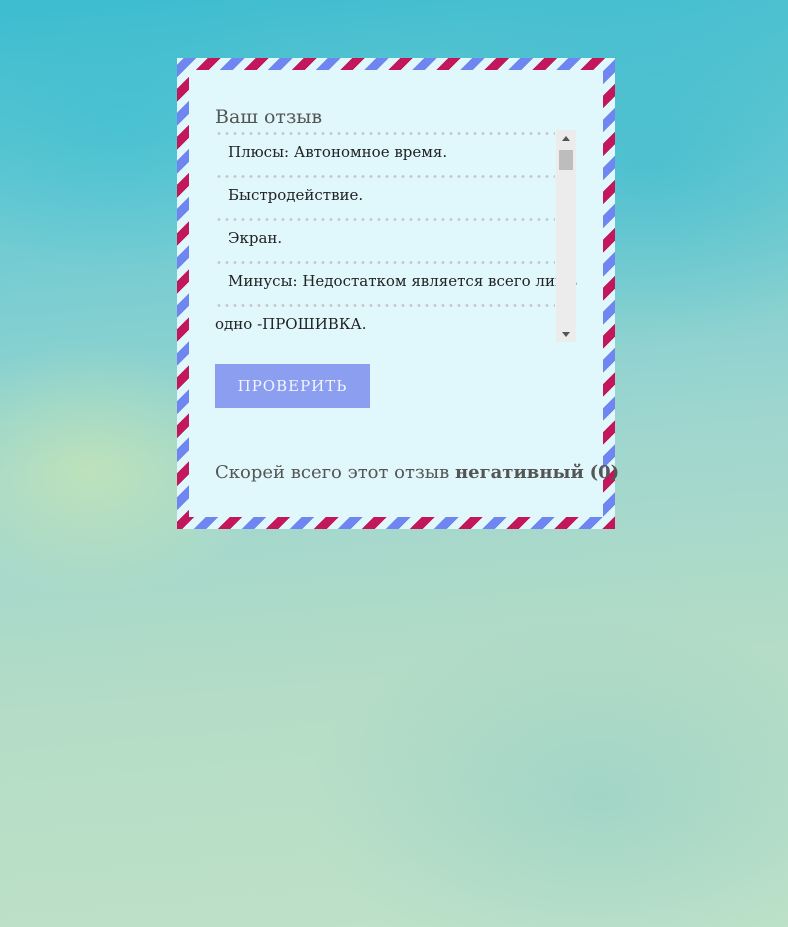 The width and height of the screenshot is (788, 927). Describe the element at coordinates (292, 386) in the screenshot. I see `check-button: ПРОВЕРИТЬ` at that location.